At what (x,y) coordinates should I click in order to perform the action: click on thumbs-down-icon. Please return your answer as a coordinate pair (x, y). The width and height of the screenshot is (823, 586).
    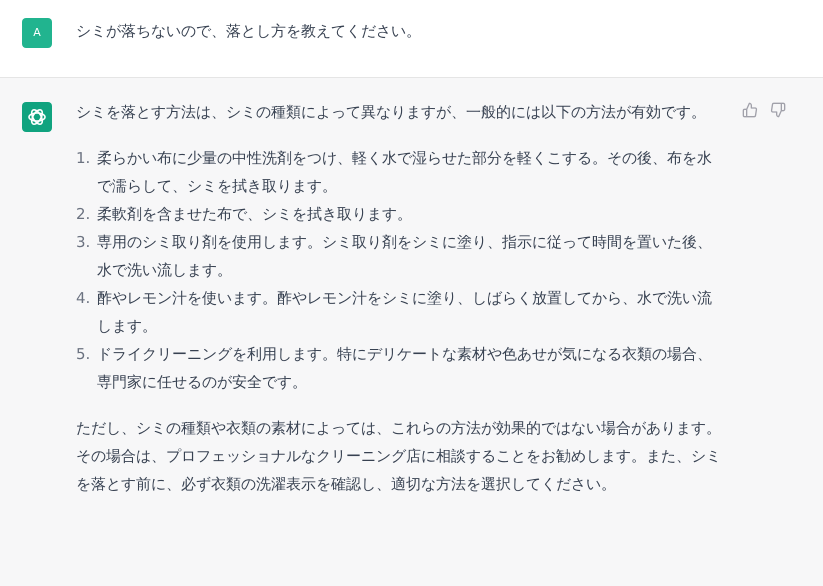
    Looking at the image, I should click on (778, 110).